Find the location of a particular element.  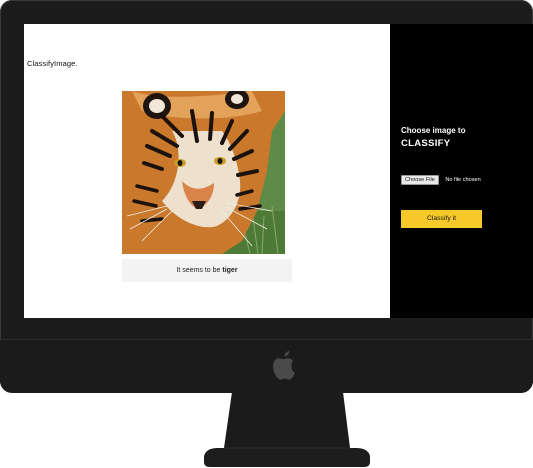

file-status-text: No file chosen is located at coordinates (463, 179).